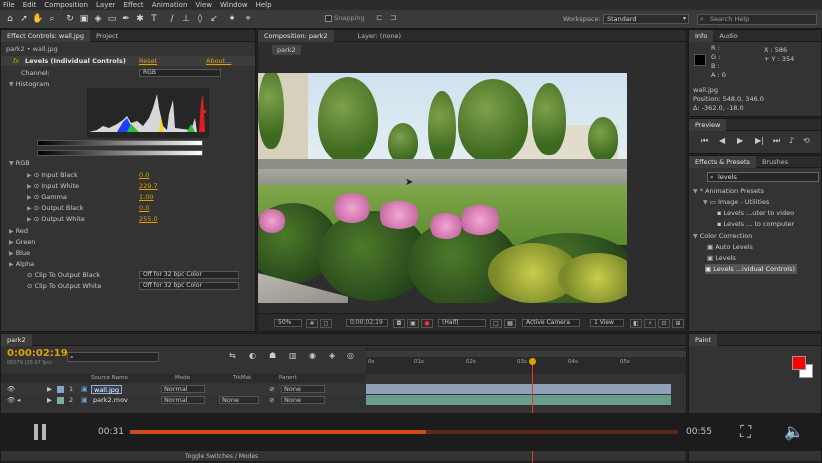  What do you see at coordinates (200, 19) in the screenshot?
I see `eraser-tool-icon: ◊` at bounding box center [200, 19].